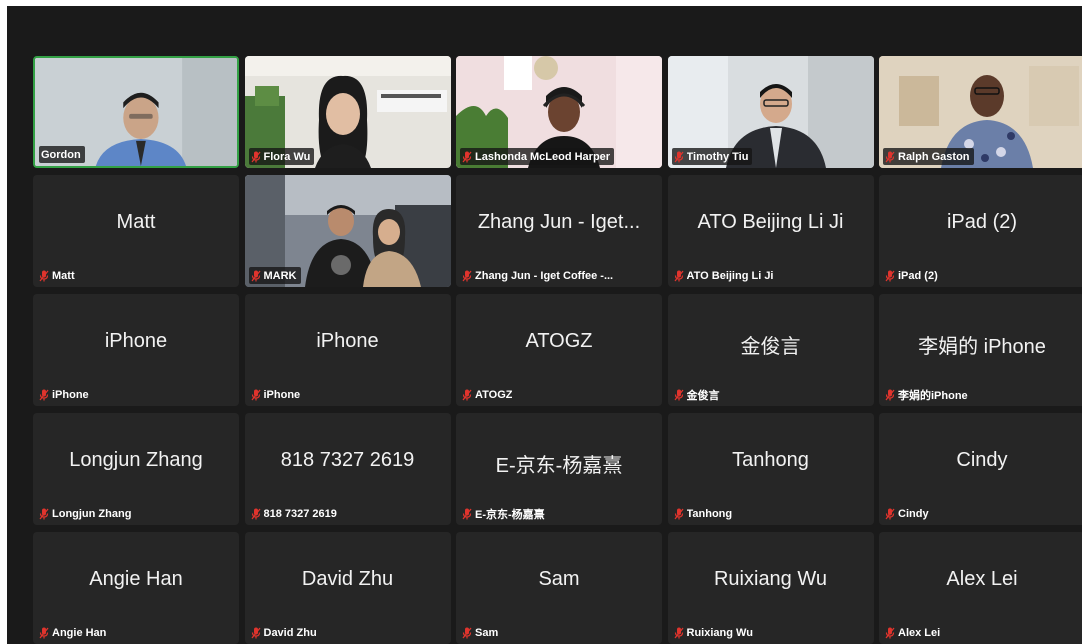  I want to click on participant-tile: David Zhu David Zhu, so click(347, 588).